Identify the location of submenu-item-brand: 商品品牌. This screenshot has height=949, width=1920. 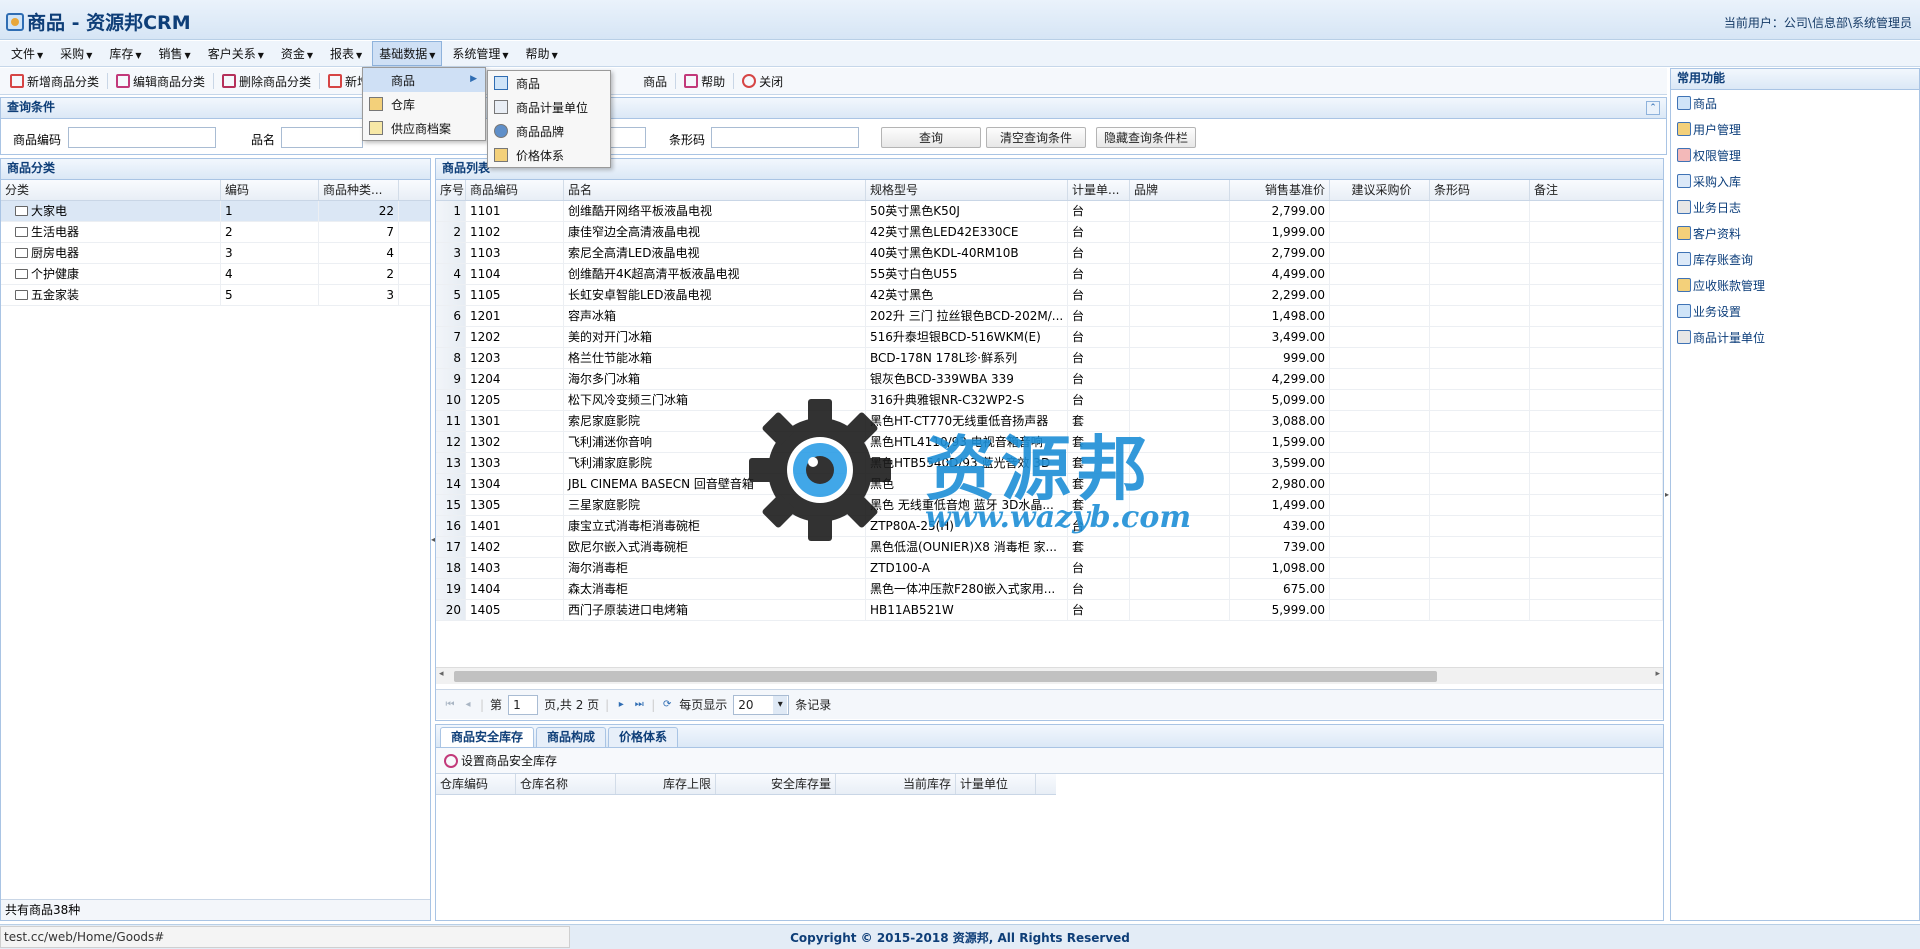
(549, 131).